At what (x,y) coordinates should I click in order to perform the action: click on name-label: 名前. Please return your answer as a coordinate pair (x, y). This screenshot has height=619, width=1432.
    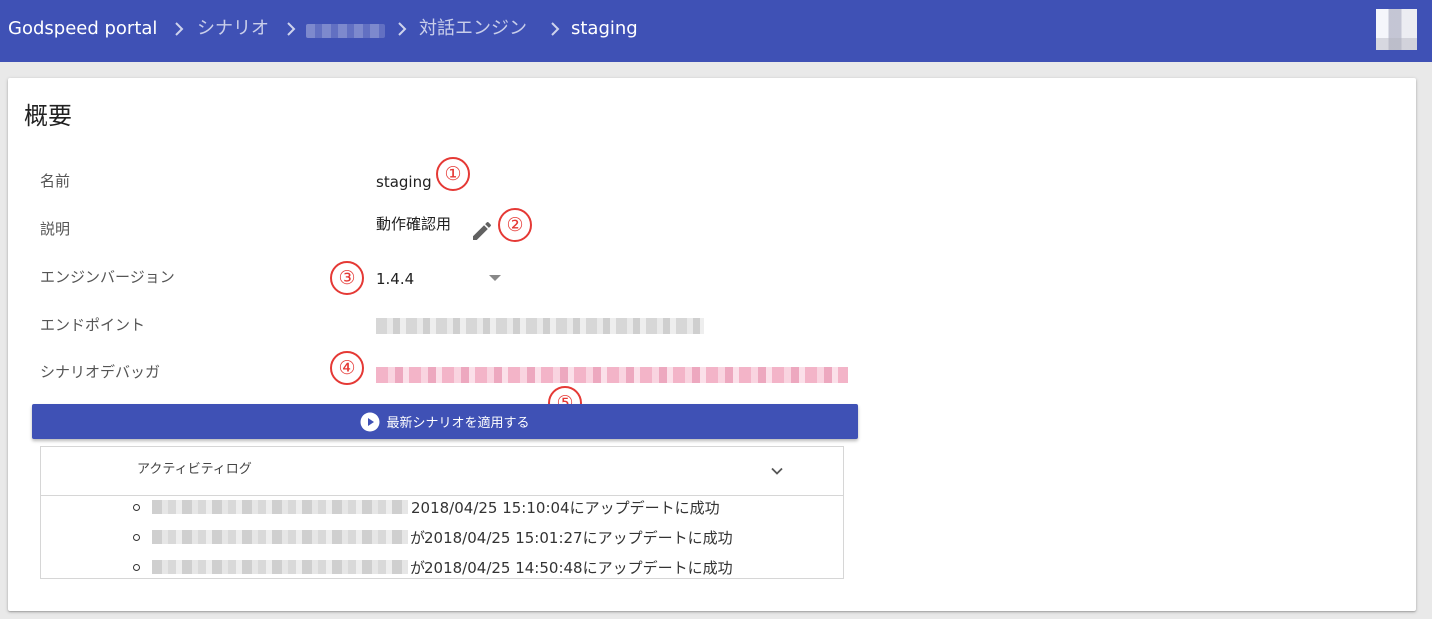
    Looking at the image, I should click on (55, 181).